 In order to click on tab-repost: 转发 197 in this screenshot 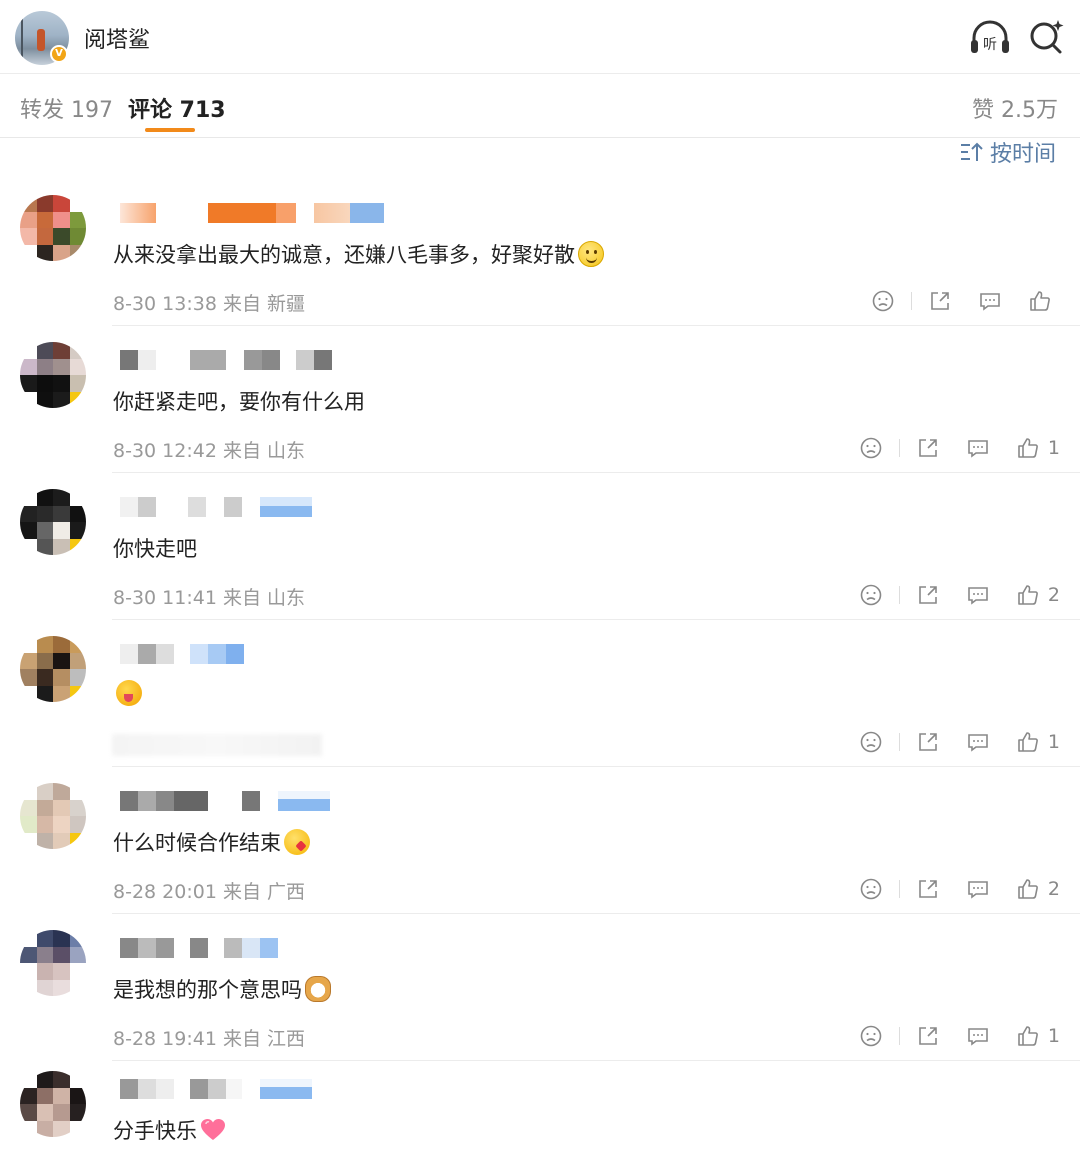, I will do `click(66, 108)`.